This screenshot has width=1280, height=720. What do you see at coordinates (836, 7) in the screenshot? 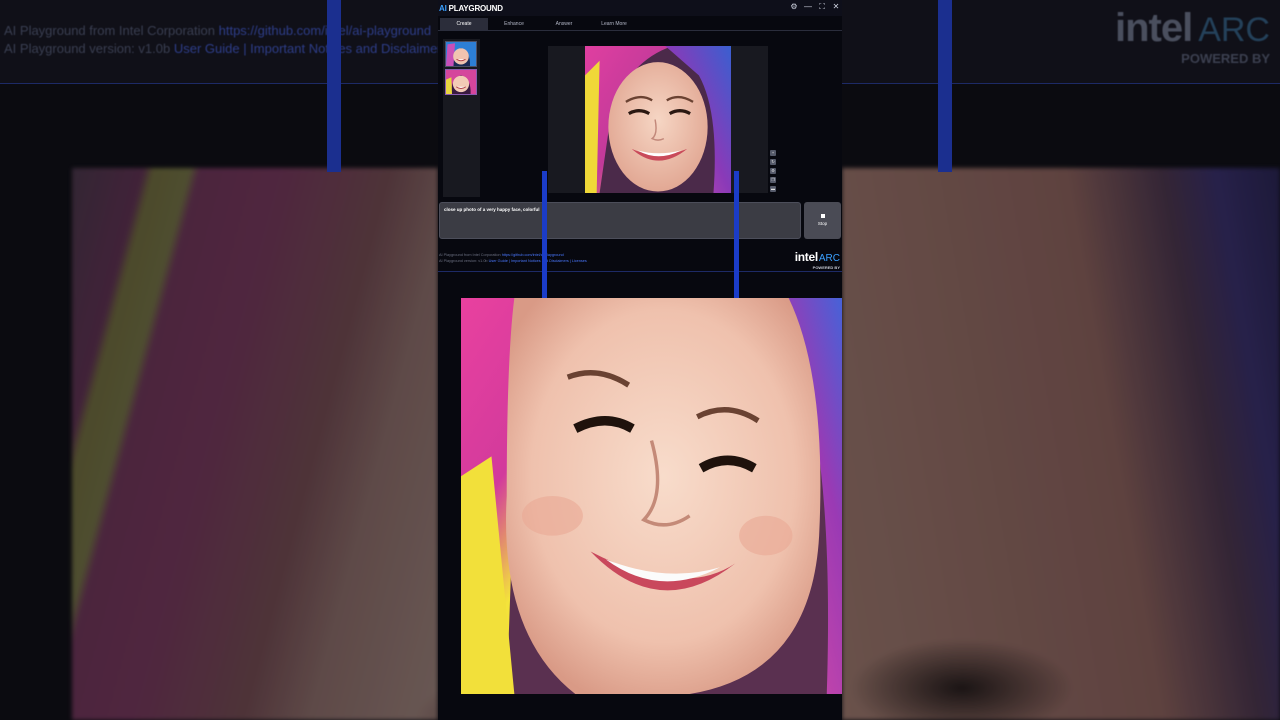
I see `close-icon: ✕` at bounding box center [836, 7].